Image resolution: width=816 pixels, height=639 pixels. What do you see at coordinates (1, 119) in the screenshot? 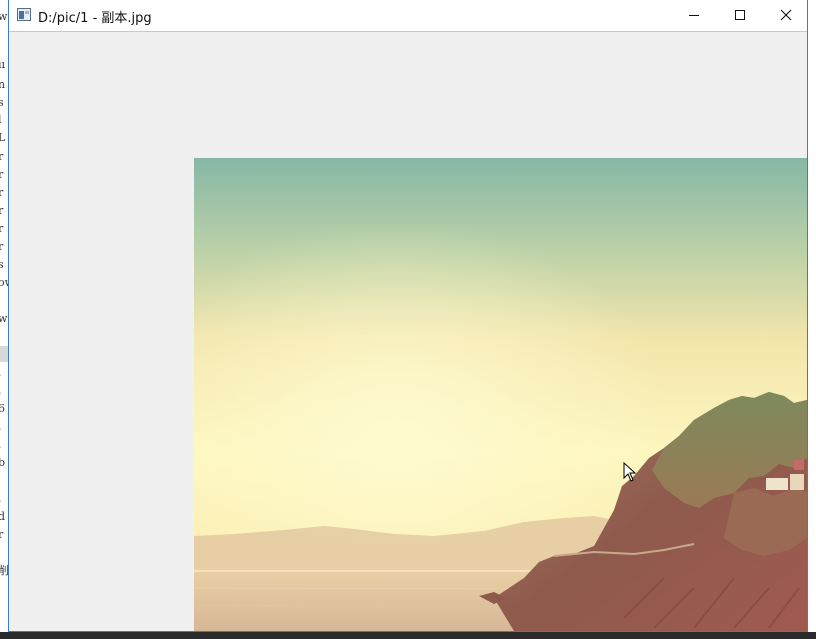
I see `editor-fragment: l` at bounding box center [1, 119].